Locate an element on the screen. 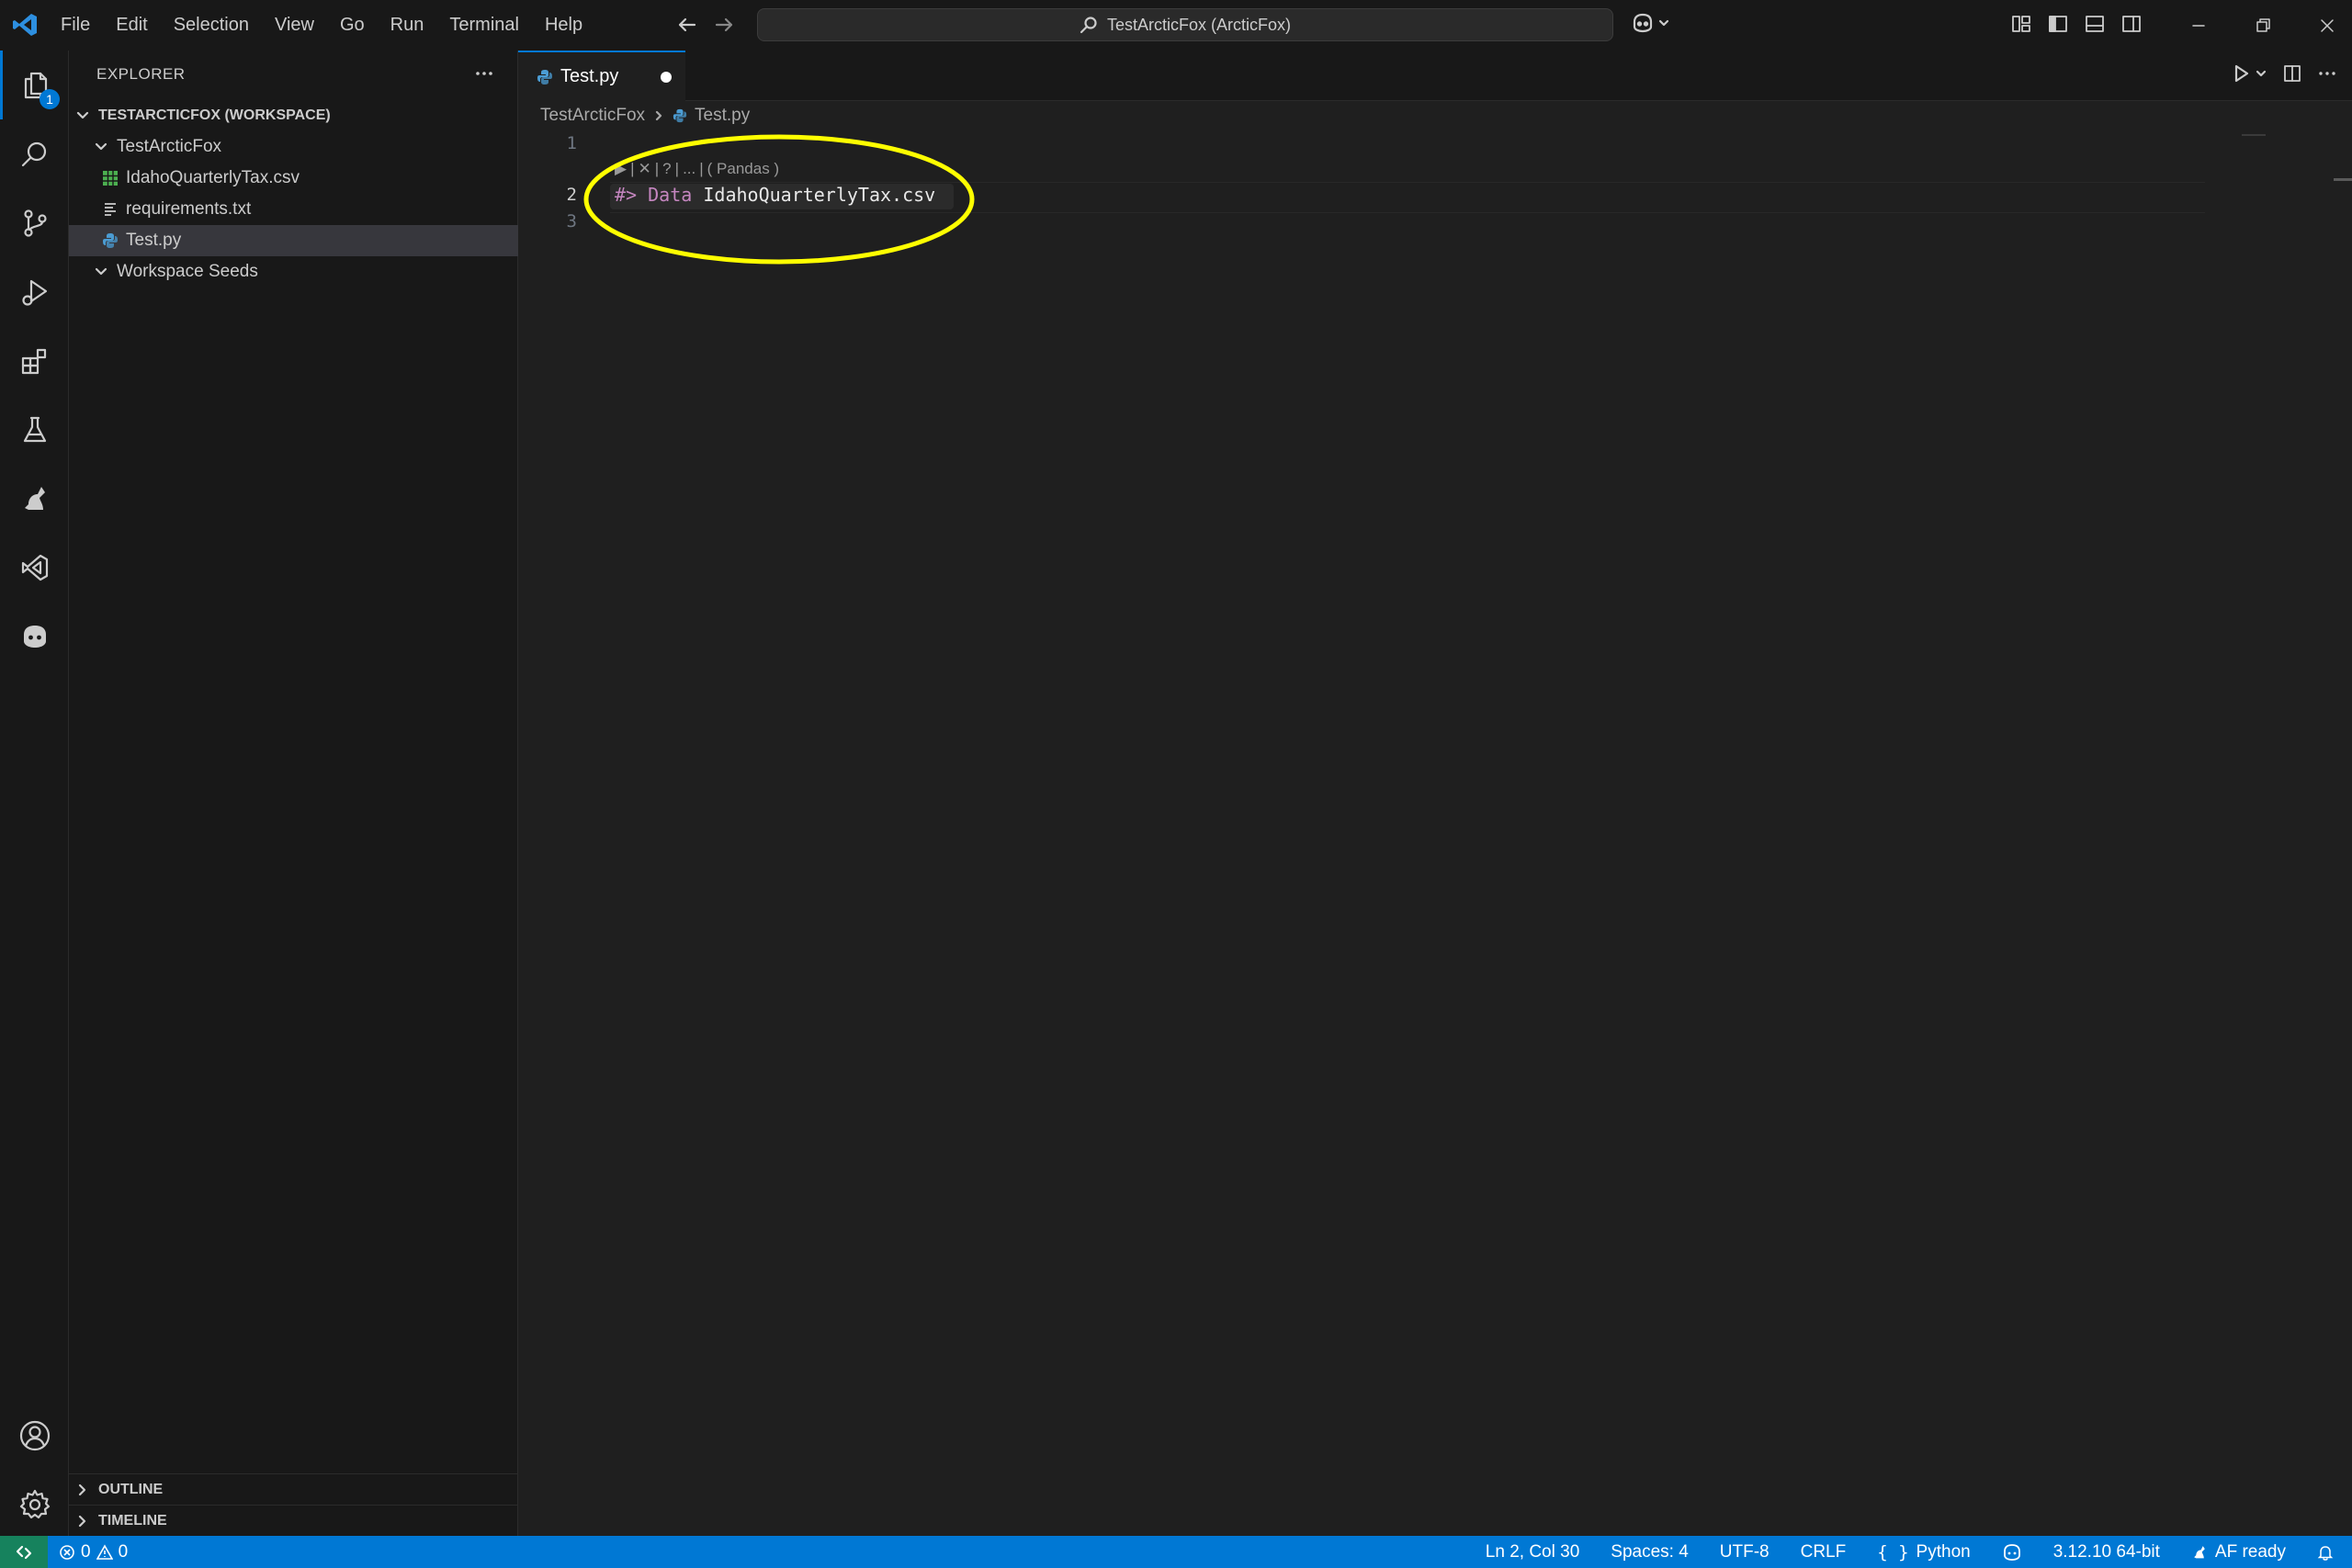 The height and width of the screenshot is (1568, 2352). line-number: 1 is located at coordinates (572, 143).